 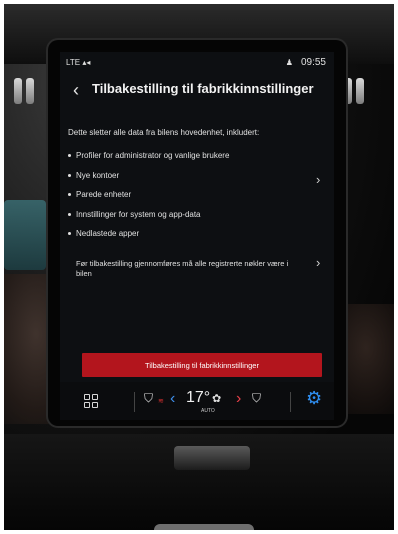 I want to click on temp-up-icon: ›, so click(x=238, y=399).